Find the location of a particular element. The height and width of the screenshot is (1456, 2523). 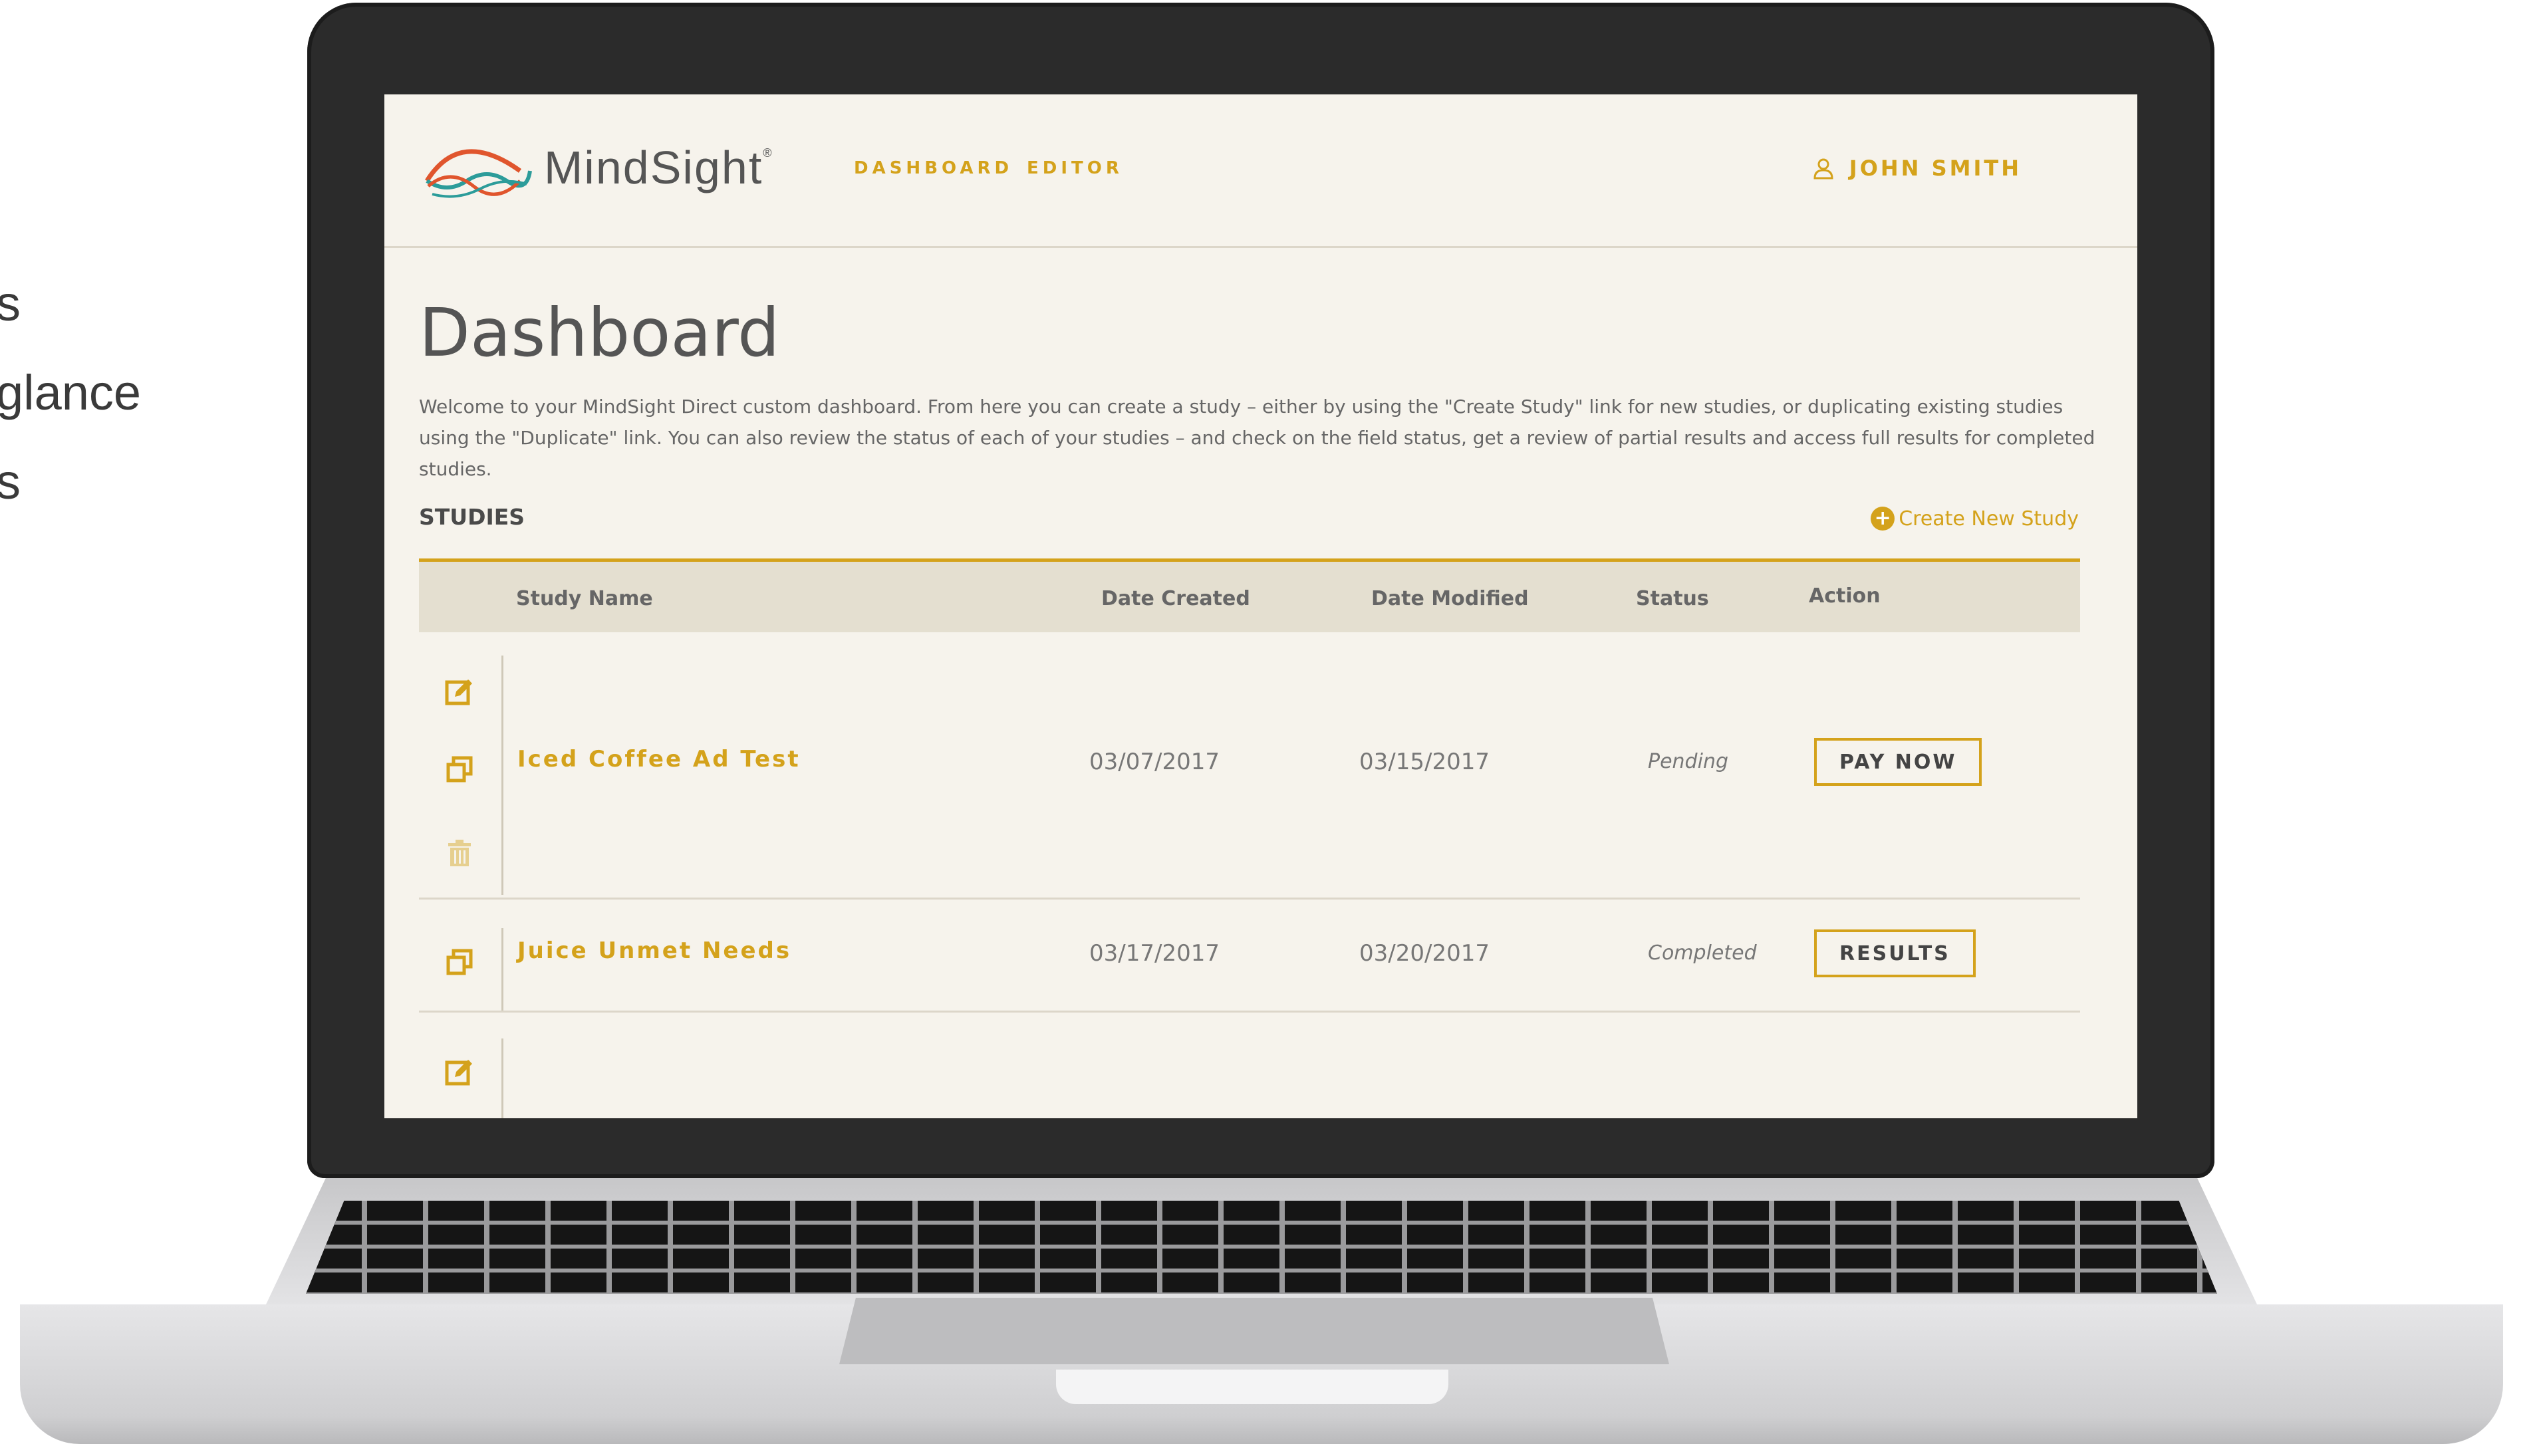

status-pending: Pending is located at coordinates (1688, 761).